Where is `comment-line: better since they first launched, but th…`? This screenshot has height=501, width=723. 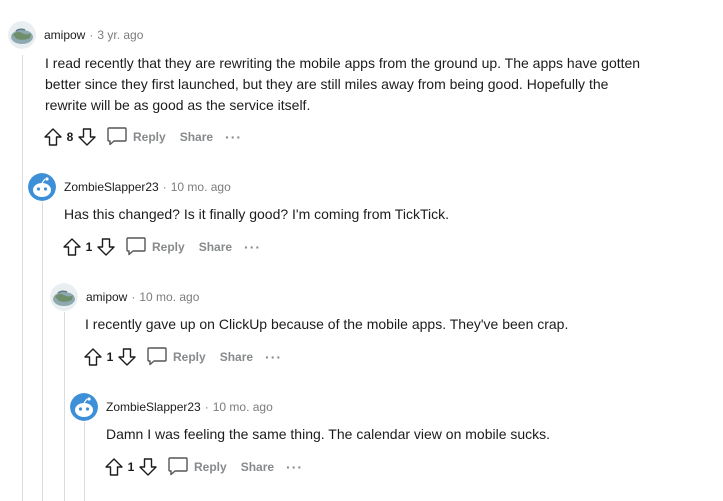 comment-line: better since they first launched, but th… is located at coordinates (327, 84).